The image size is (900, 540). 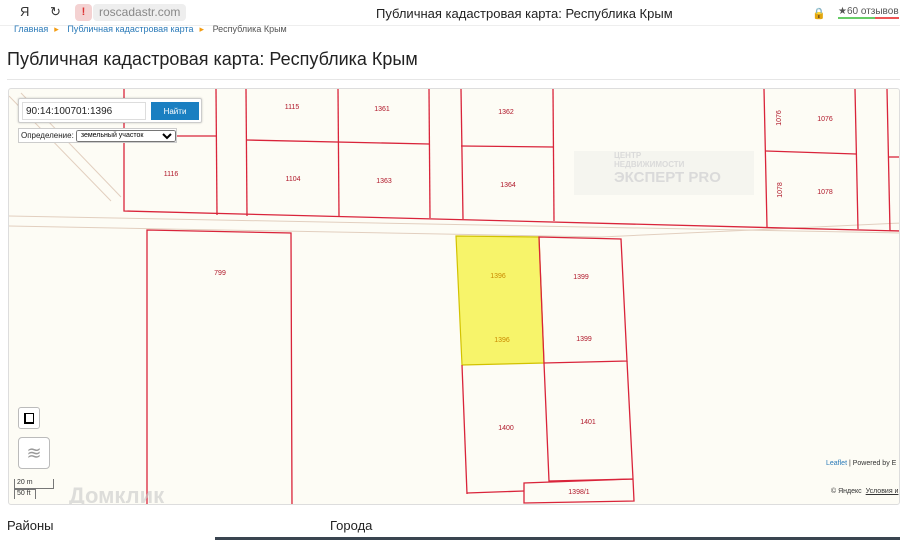 What do you see at coordinates (292, 179) in the screenshot?
I see `svg-text: 1104` at bounding box center [292, 179].